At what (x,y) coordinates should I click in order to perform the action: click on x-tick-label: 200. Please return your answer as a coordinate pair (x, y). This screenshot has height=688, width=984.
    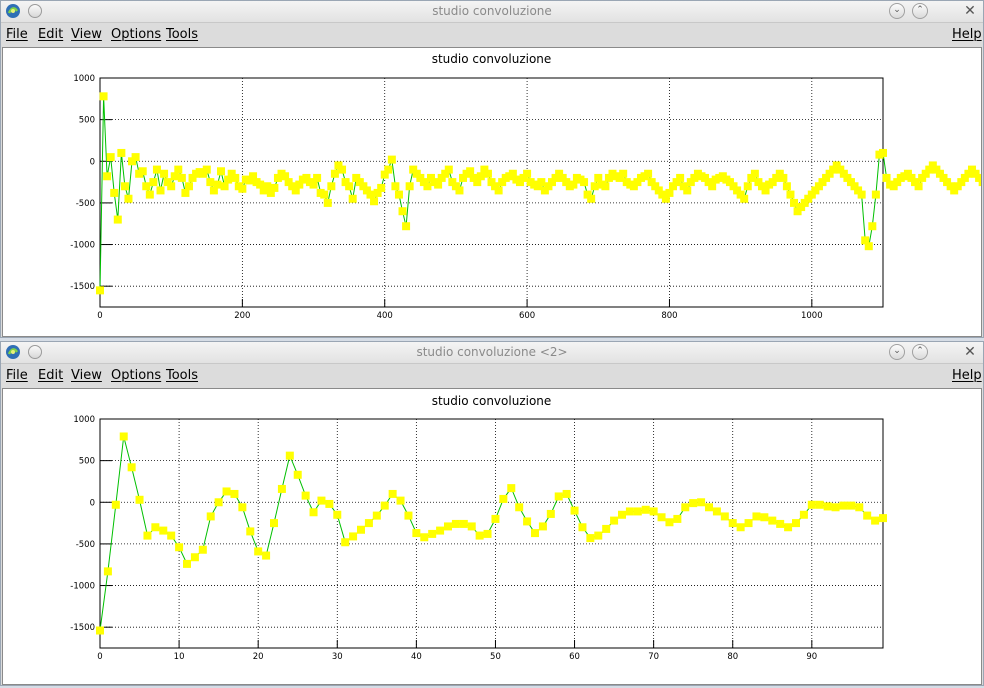
    Looking at the image, I should click on (242, 316).